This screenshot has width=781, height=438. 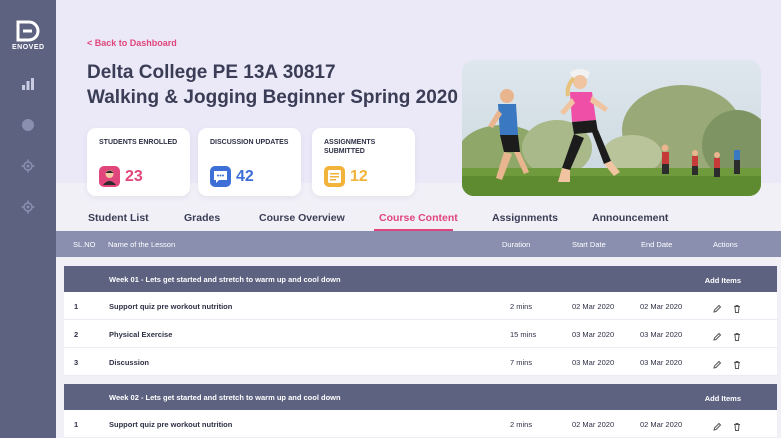 What do you see at coordinates (245, 176) in the screenshot?
I see `stat-value: 42` at bounding box center [245, 176].